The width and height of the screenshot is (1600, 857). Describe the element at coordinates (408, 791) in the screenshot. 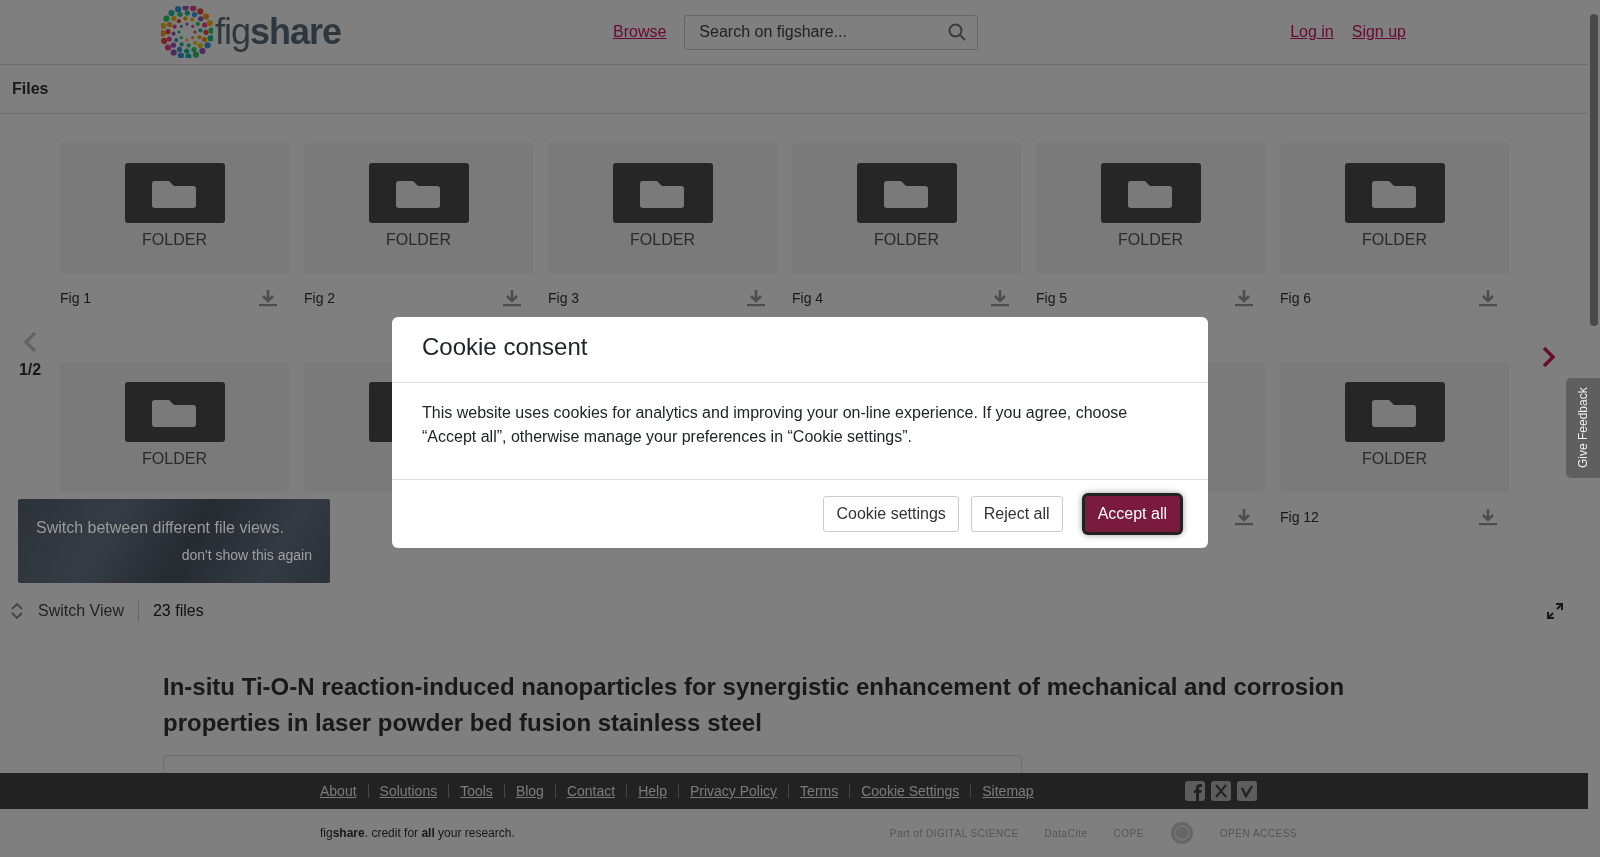

I see `footer-link: Solutions` at that location.